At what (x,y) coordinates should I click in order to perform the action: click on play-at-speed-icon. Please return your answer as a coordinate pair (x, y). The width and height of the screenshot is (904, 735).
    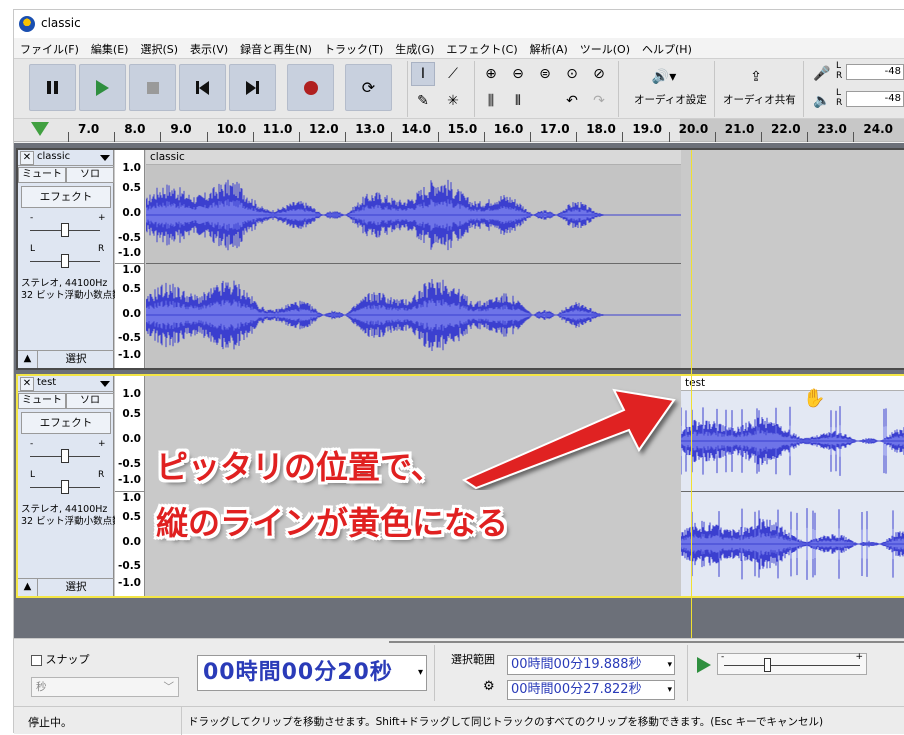
    Looking at the image, I should click on (704, 665).